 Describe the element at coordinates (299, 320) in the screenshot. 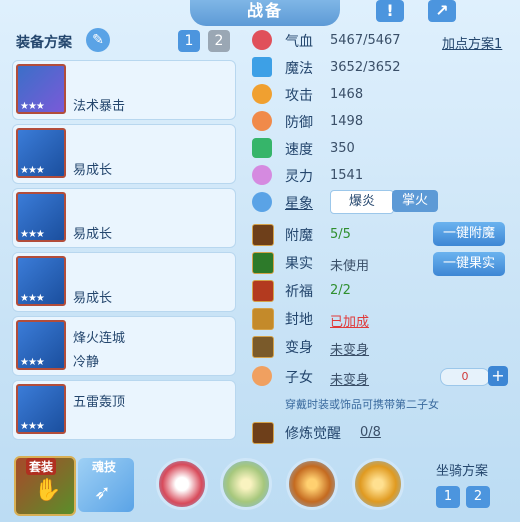

I see `row-name: 封地` at that location.